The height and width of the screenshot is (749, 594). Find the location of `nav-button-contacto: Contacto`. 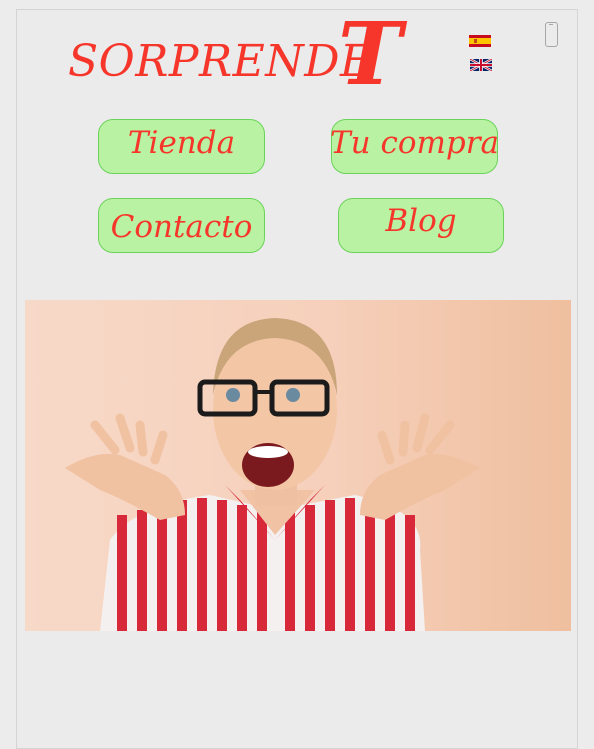

nav-button-contacto: Contacto is located at coordinates (181, 225).